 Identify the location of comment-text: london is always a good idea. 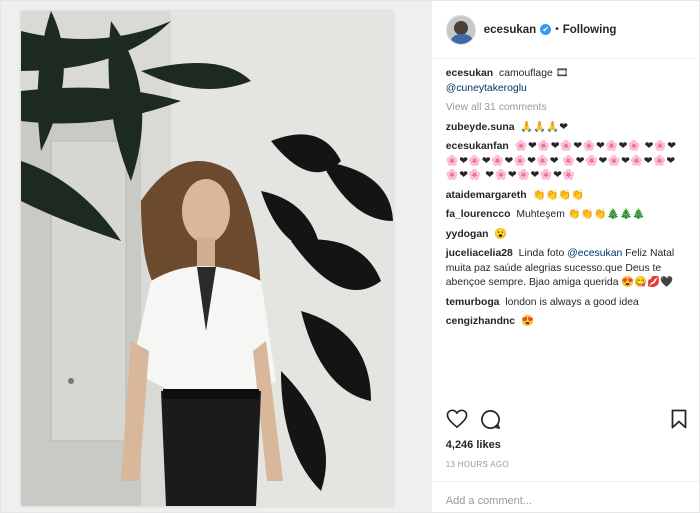
(572, 302).